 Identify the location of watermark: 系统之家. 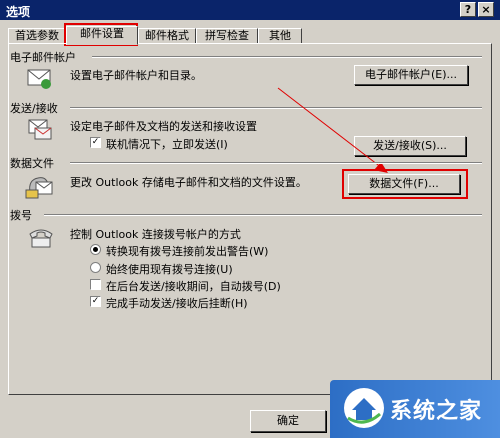
(415, 409).